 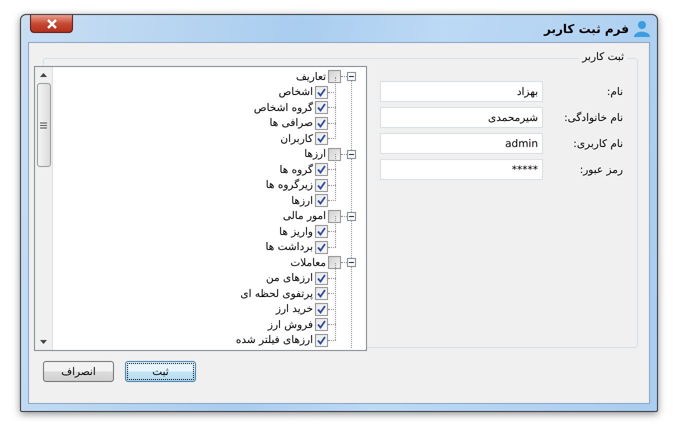 I want to click on tree-item: خرید ارز, so click(x=294, y=309).